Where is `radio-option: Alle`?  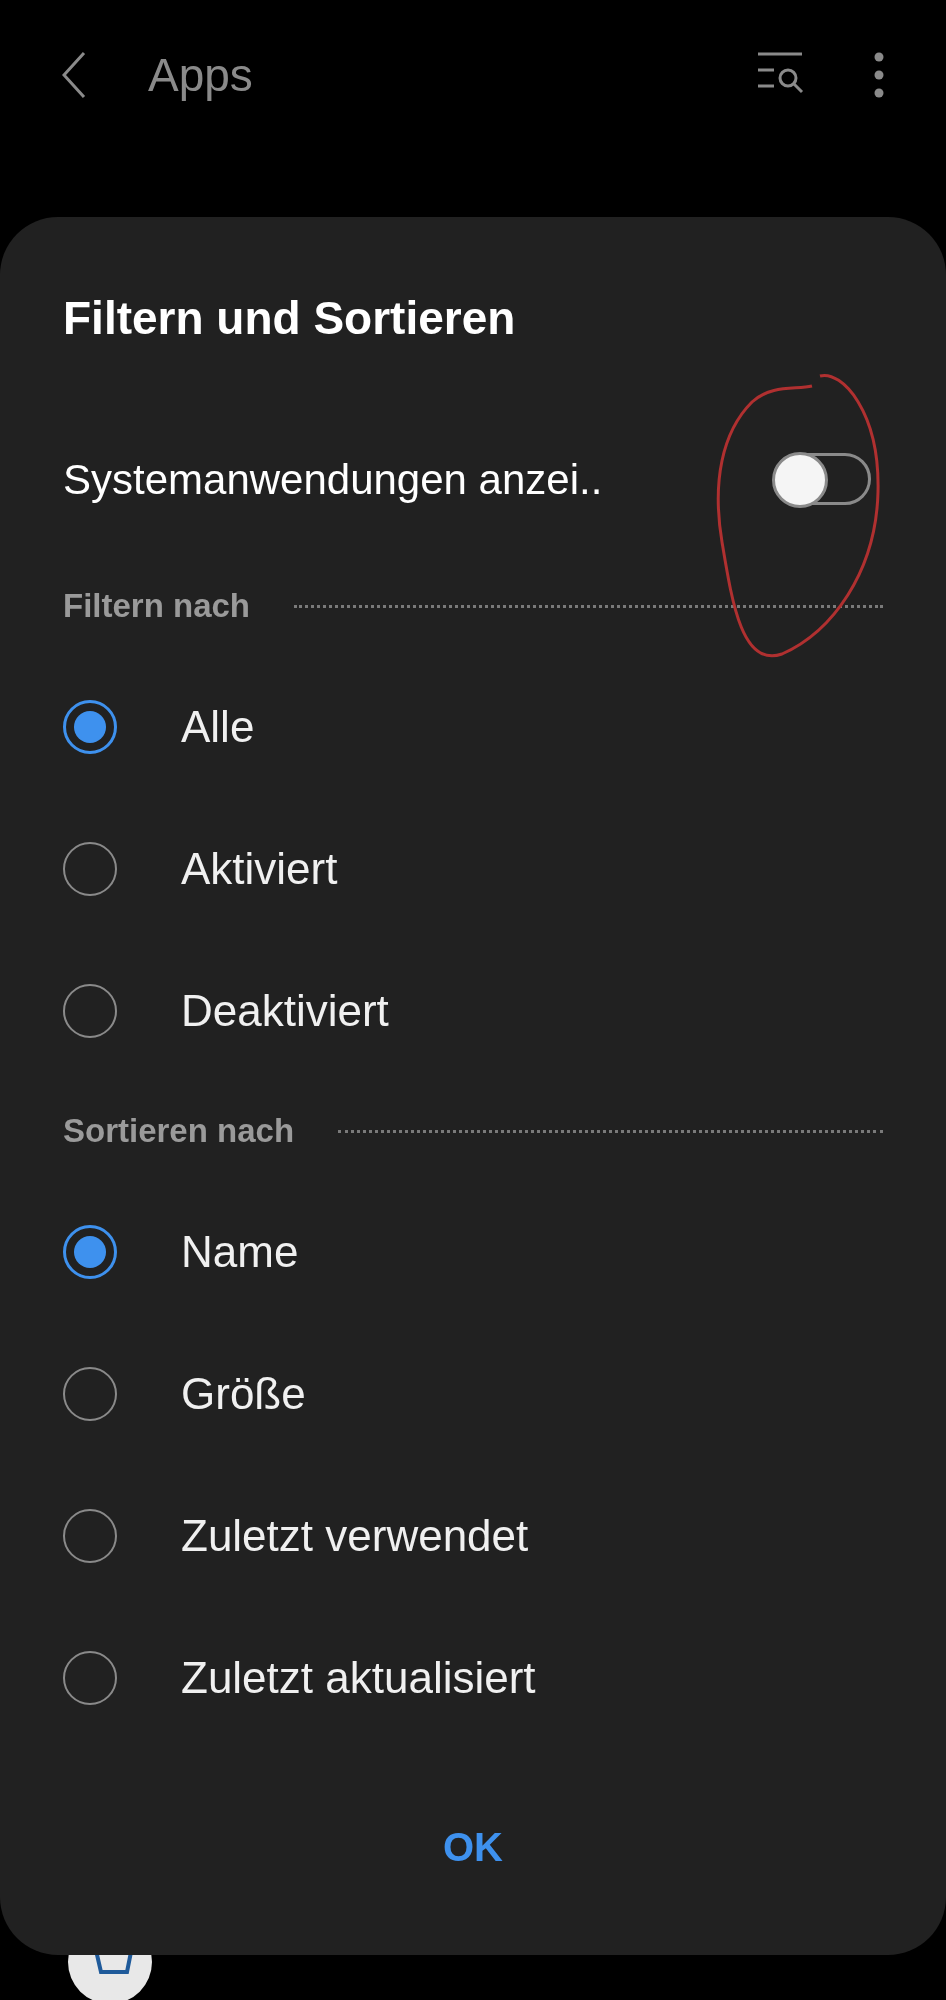 radio-option: Alle is located at coordinates (473, 727).